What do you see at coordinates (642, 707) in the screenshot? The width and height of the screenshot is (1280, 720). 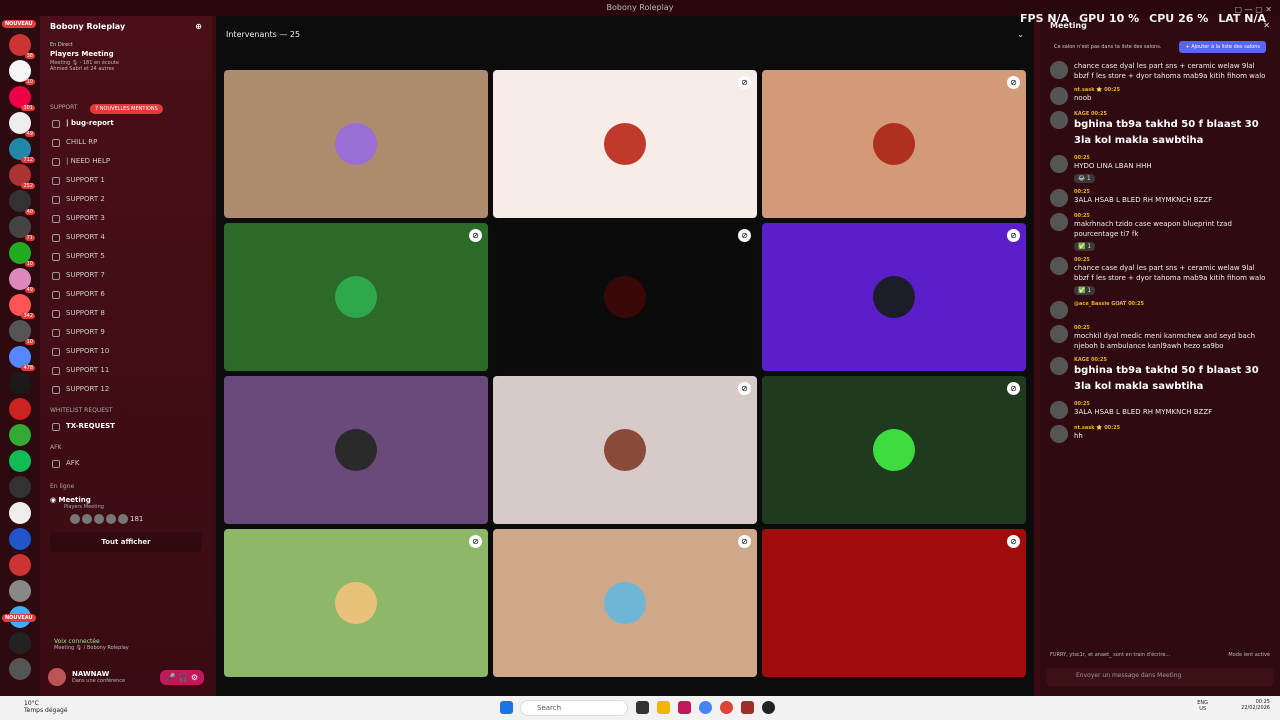 I see `task-view-icon` at bounding box center [642, 707].